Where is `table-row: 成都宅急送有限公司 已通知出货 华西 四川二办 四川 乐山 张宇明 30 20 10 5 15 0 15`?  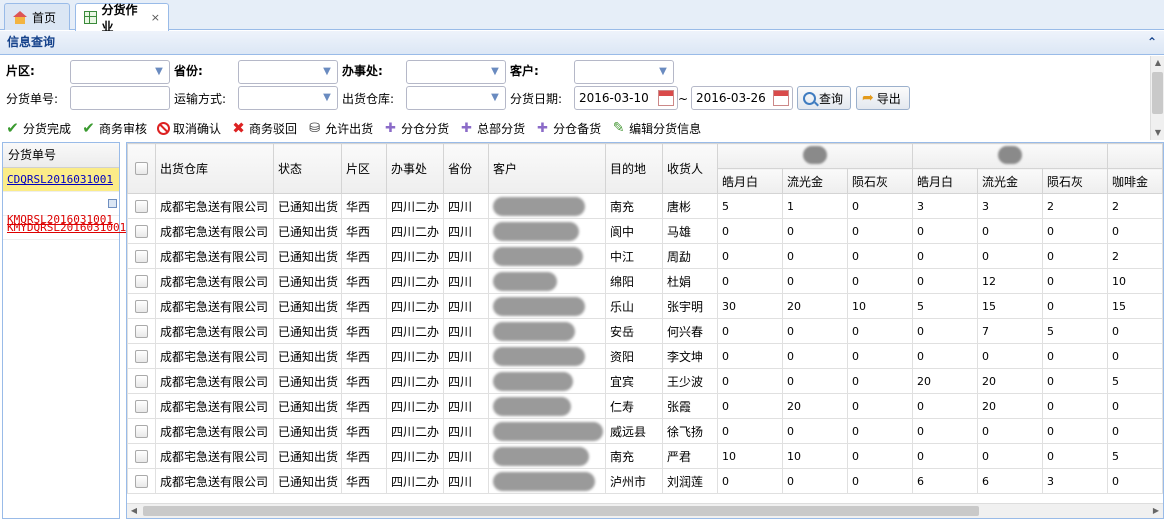 table-row: 成都宅急送有限公司 已通知出货 华西 四川二办 四川 乐山 张宇明 30 20 10 5 15 0 15 is located at coordinates (645, 306).